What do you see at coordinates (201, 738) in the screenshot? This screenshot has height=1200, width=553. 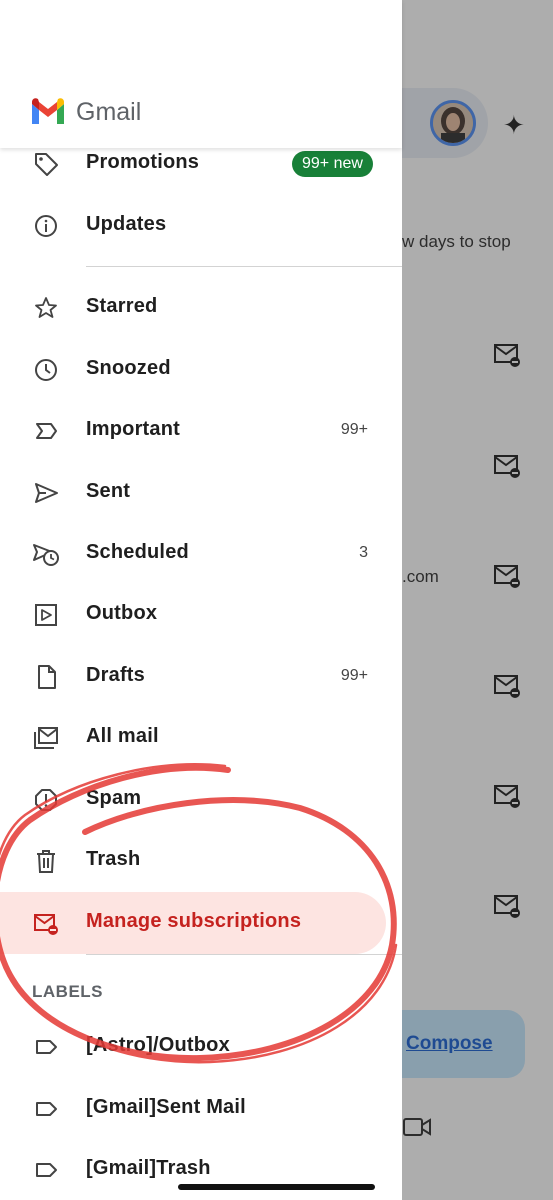 I see `drawer-item-all-mail: All mail` at bounding box center [201, 738].